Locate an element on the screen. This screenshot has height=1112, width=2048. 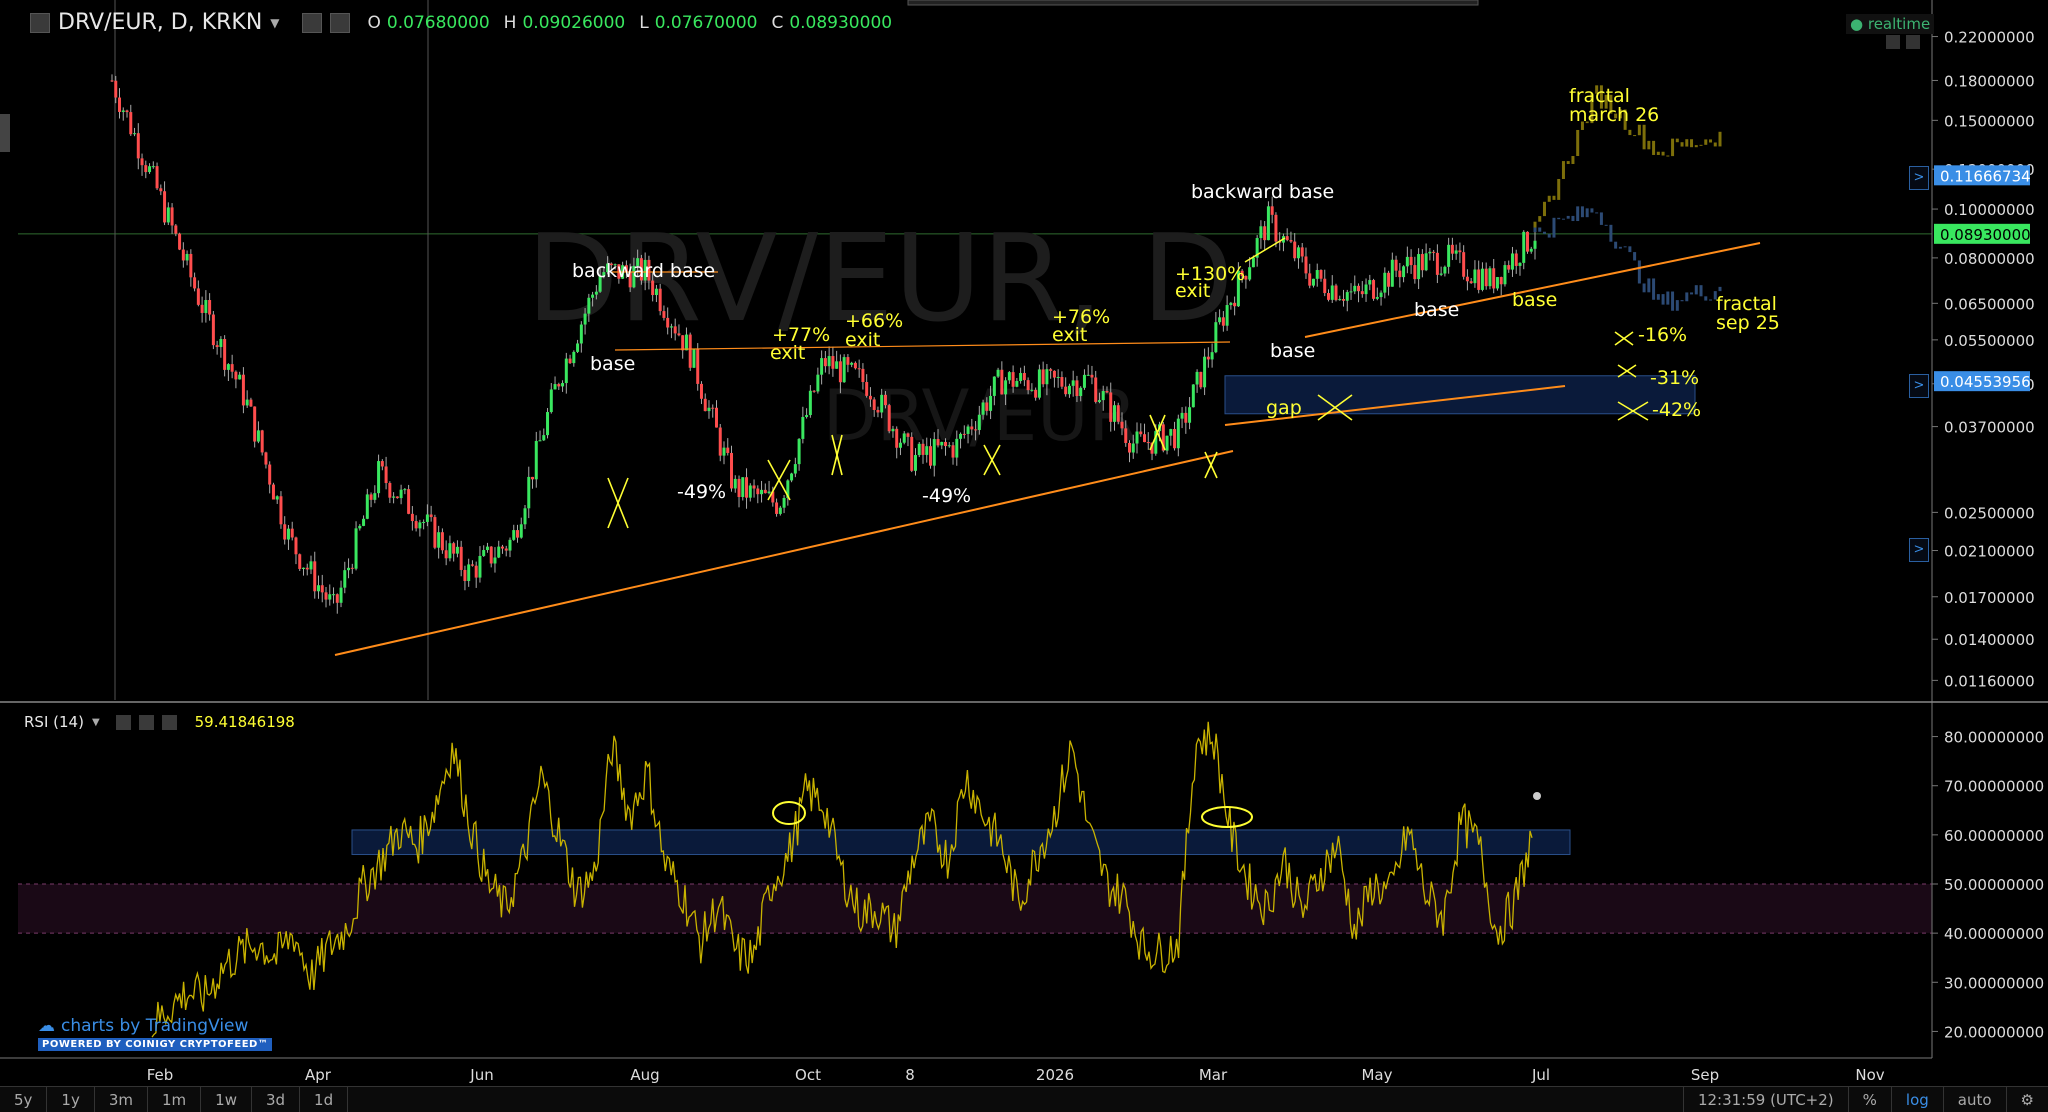
timeframe-3d: 3d is located at coordinates (276, 1099).